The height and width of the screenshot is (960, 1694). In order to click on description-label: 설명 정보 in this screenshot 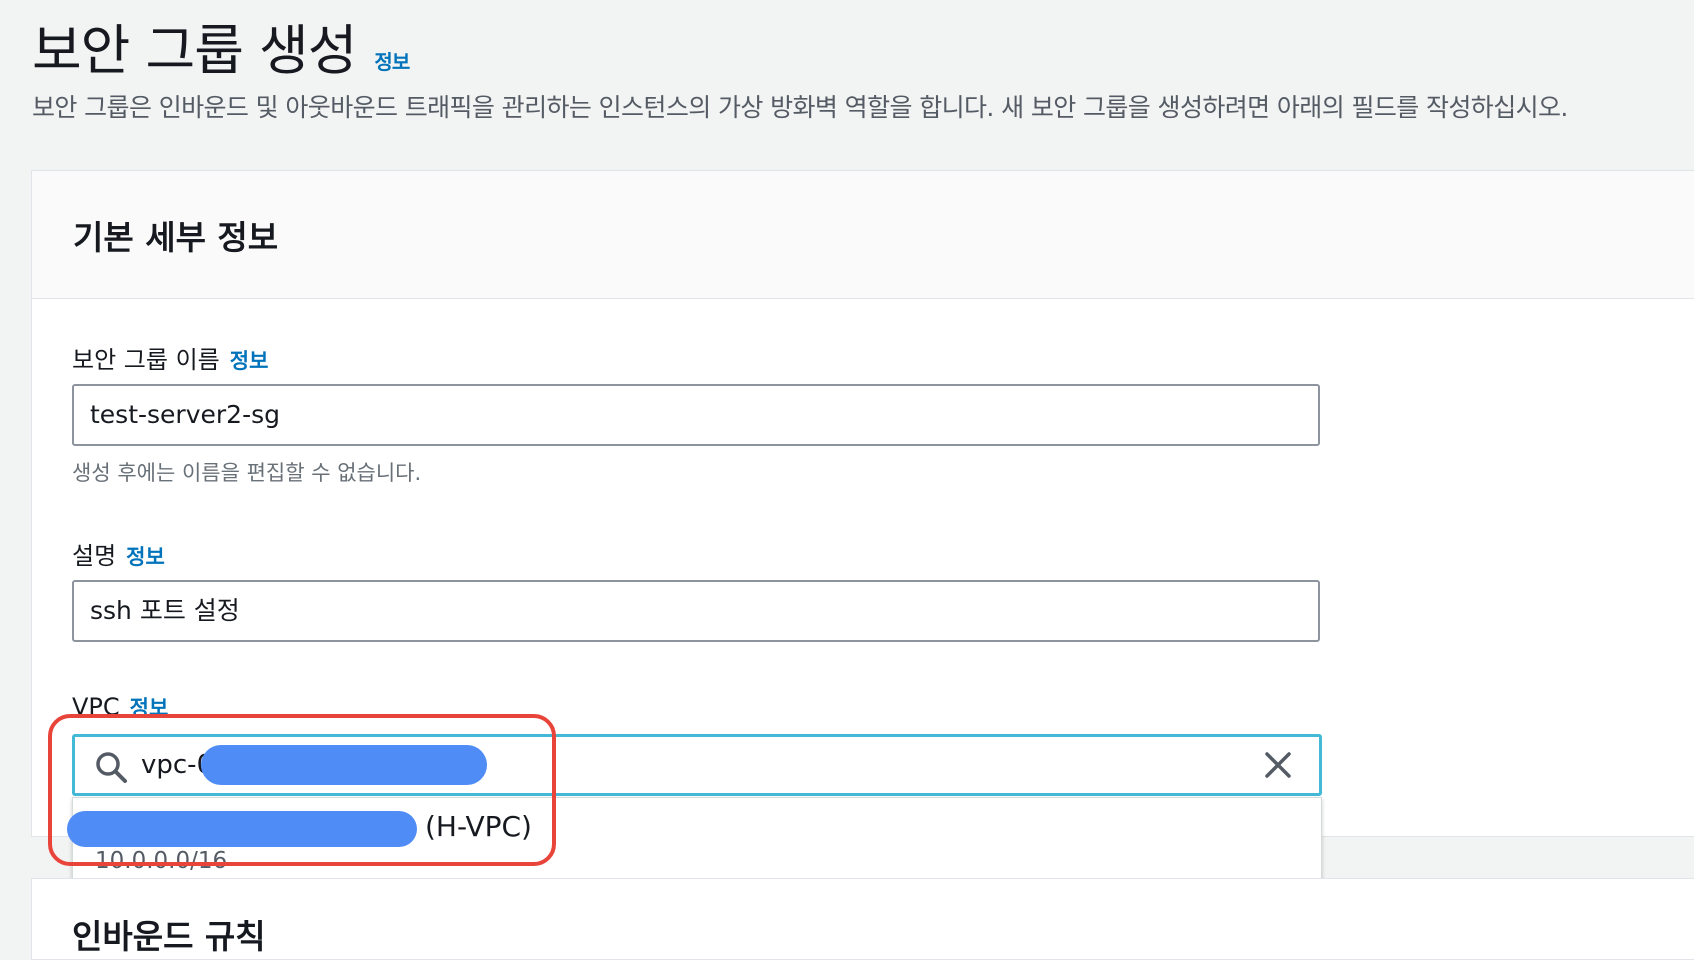, I will do `click(118, 553)`.